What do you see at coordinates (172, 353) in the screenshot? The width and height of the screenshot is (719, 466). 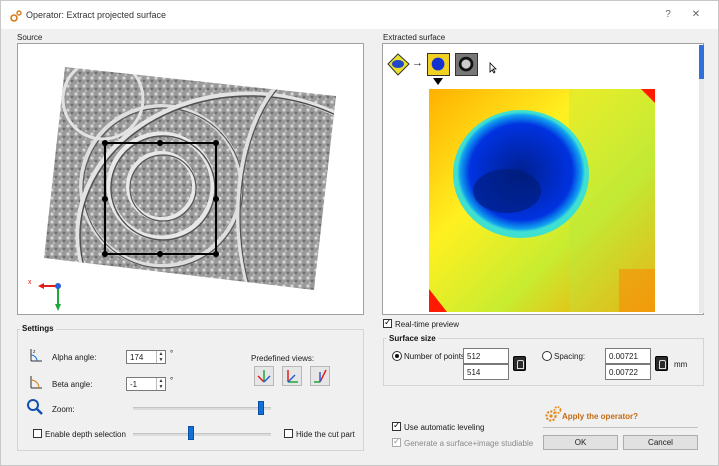 I see `alpha-degree-unit: °` at bounding box center [172, 353].